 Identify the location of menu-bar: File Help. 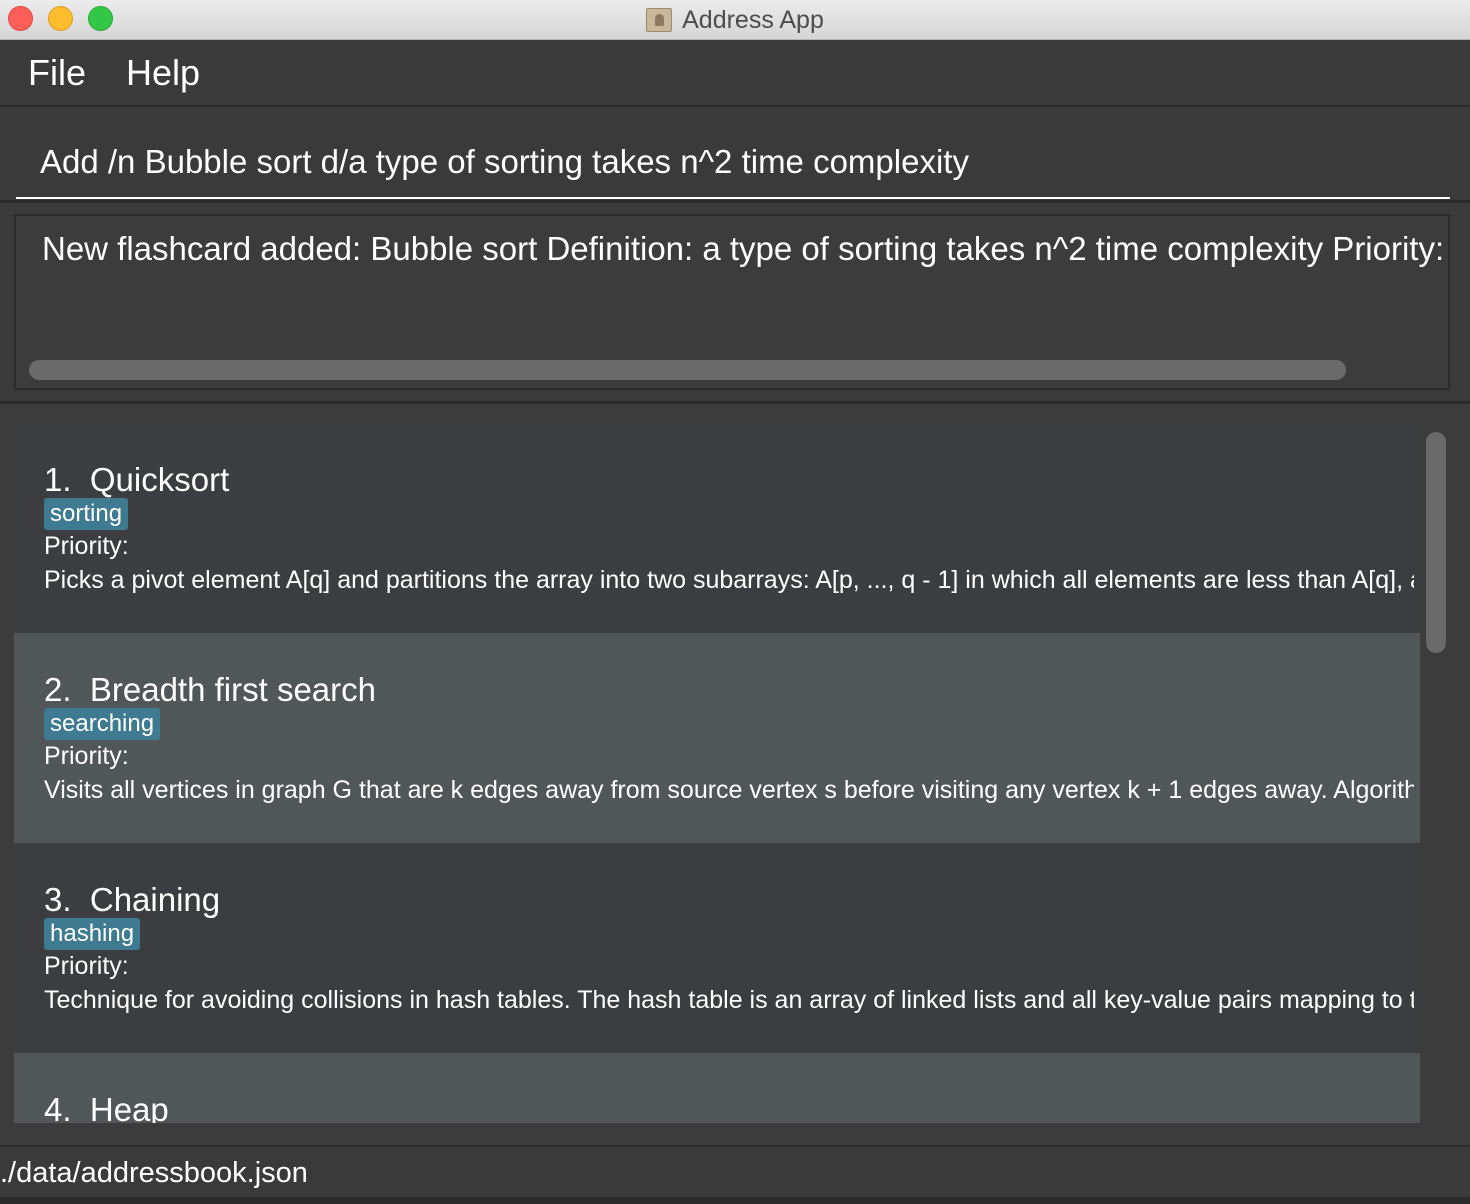
(735, 73).